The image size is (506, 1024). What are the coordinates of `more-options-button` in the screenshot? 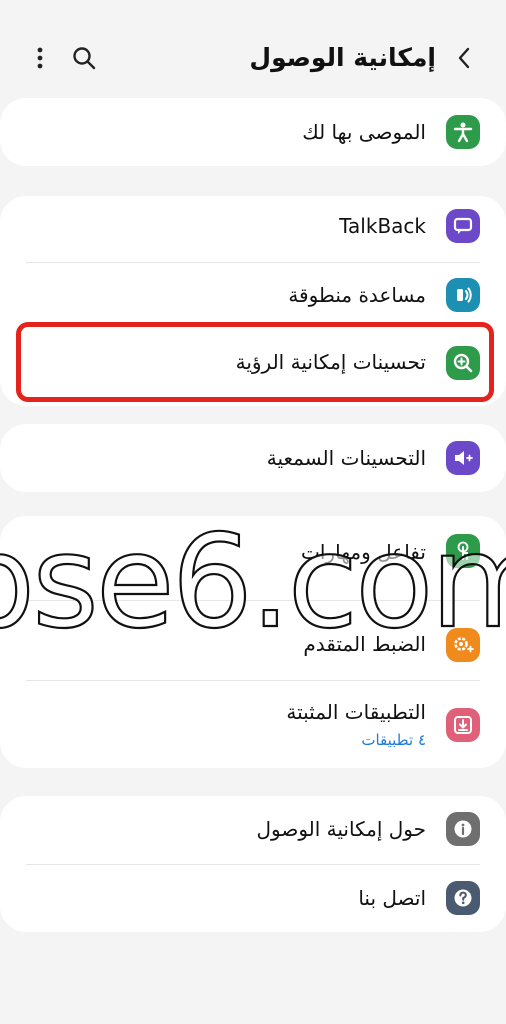 It's located at (40, 58).